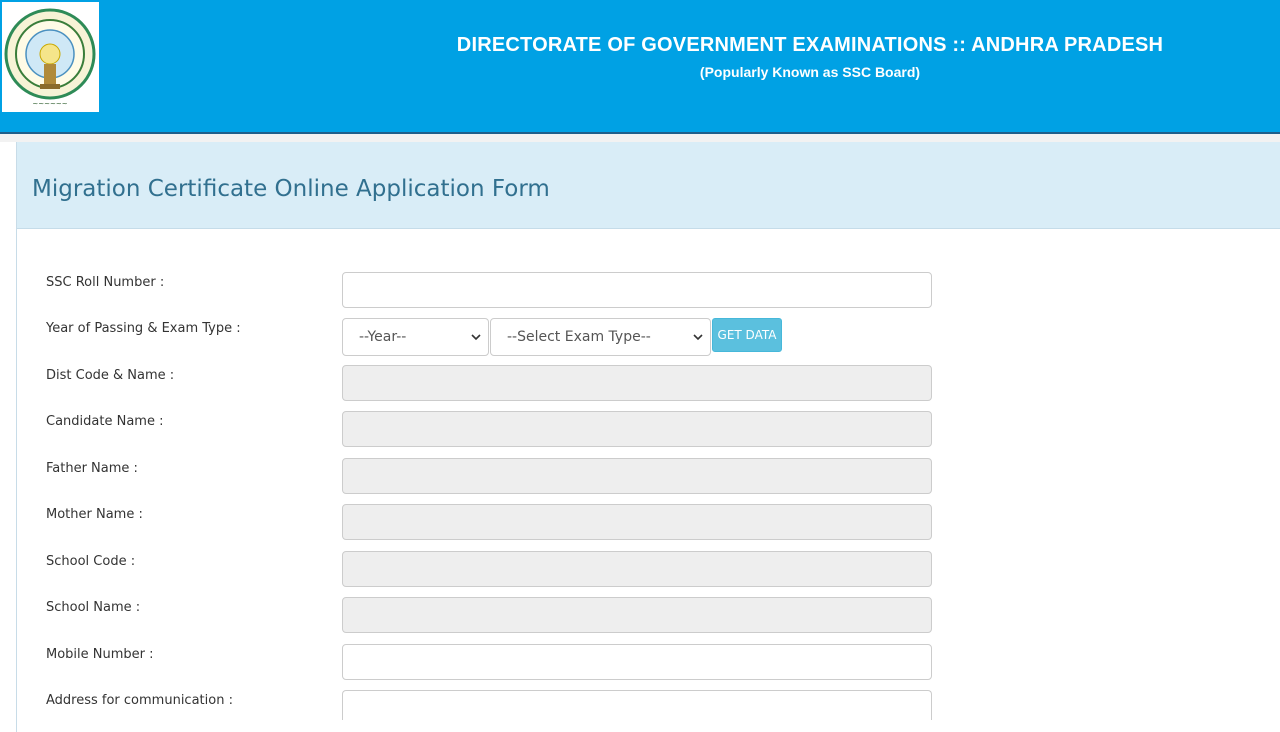 The height and width of the screenshot is (732, 1280). What do you see at coordinates (91, 561) in the screenshot?
I see `label-school-code: School Code :` at bounding box center [91, 561].